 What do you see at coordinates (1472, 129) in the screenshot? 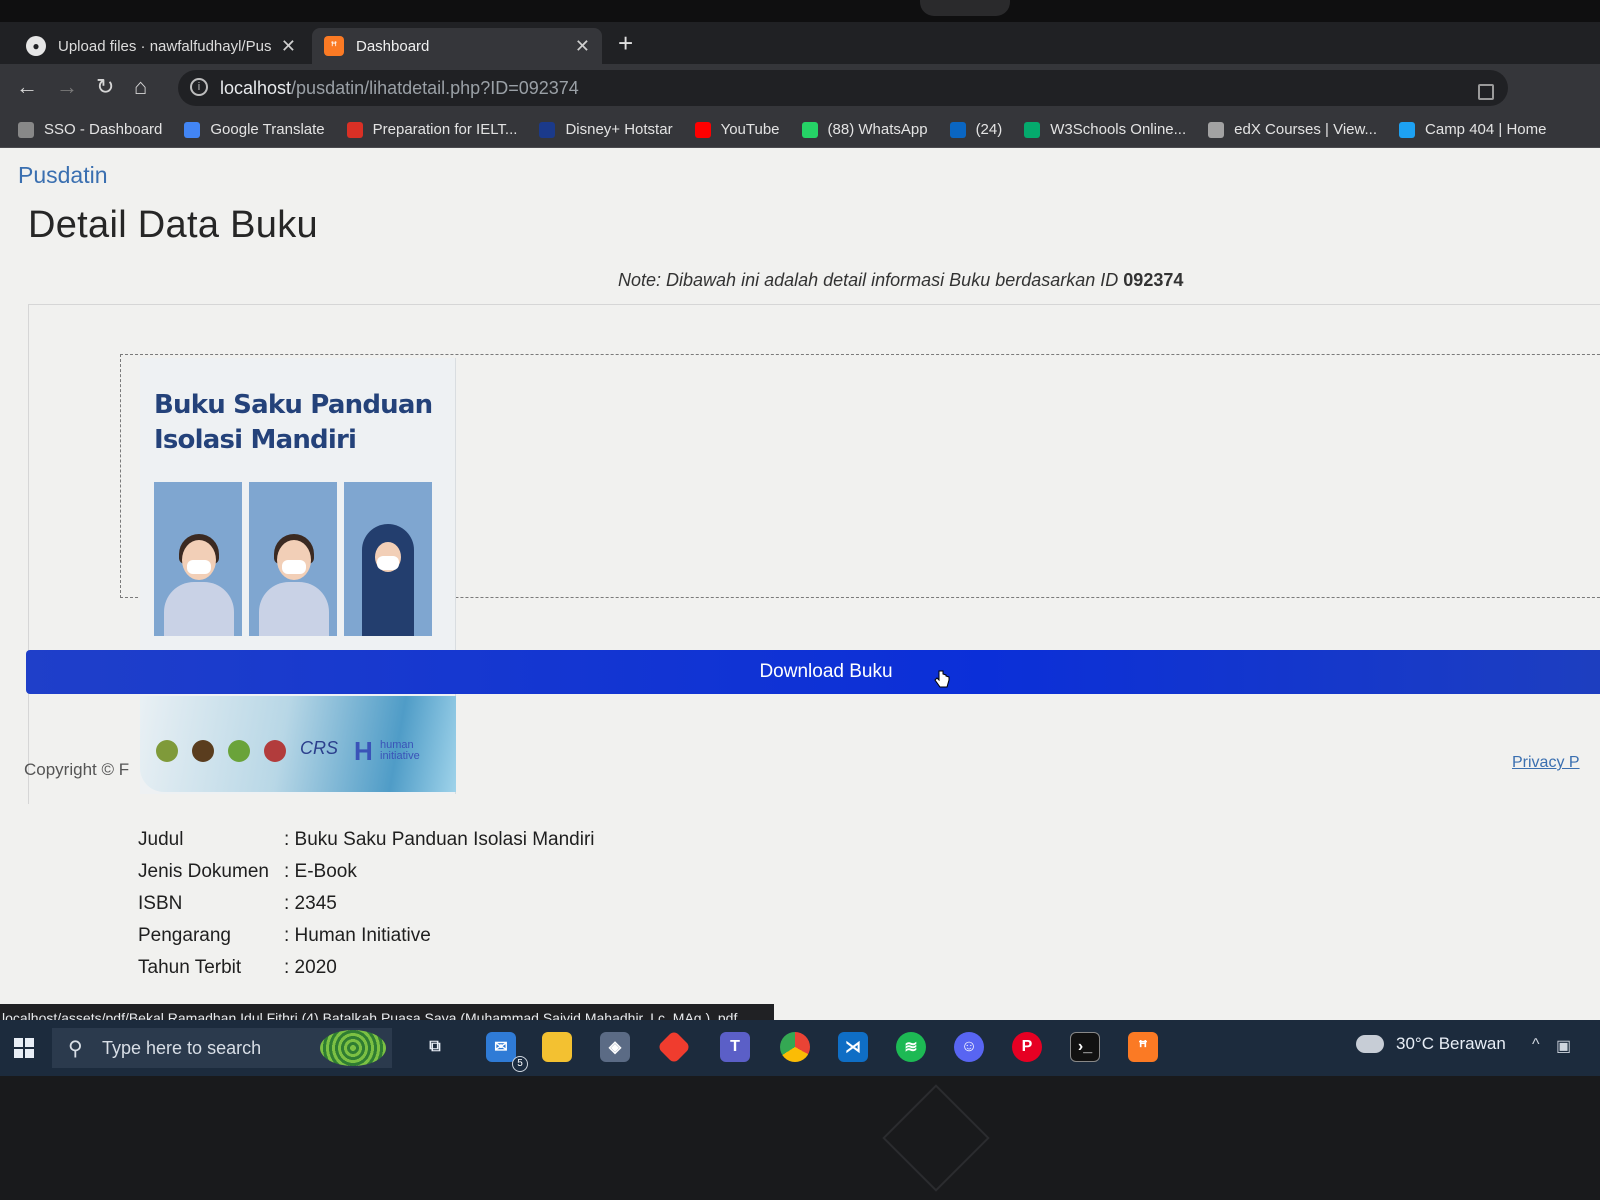
I see `bookmark-item: Camp 404 | Home` at bounding box center [1472, 129].